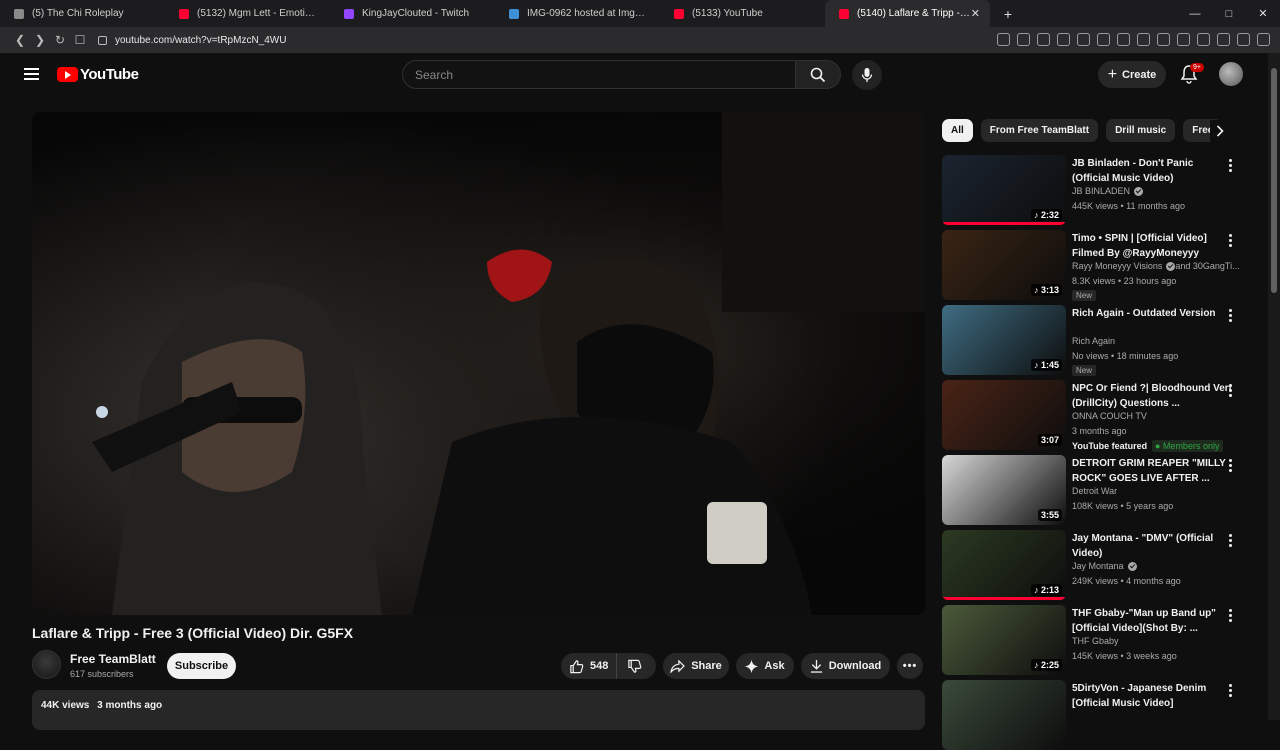 This screenshot has width=1280, height=750. Describe the element at coordinates (19, 13) in the screenshot. I see `tab-favicon-icon` at that location.